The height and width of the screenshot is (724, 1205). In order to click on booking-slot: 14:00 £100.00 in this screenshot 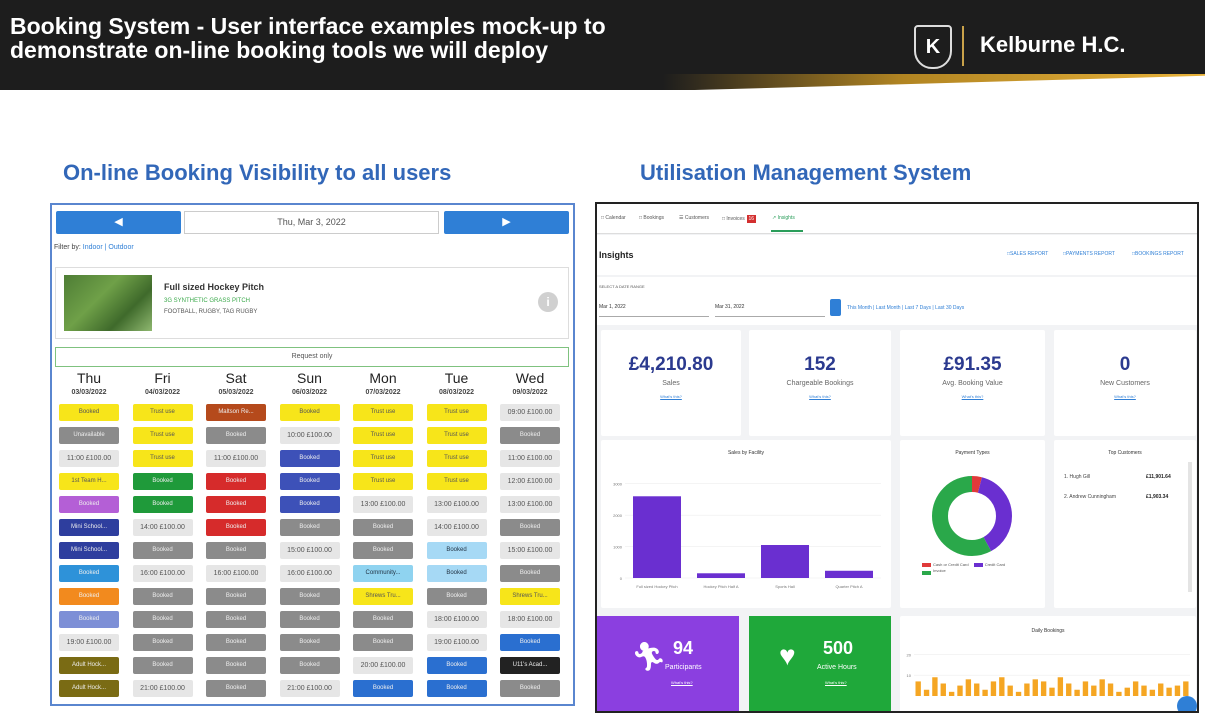, I will do `click(162, 527)`.